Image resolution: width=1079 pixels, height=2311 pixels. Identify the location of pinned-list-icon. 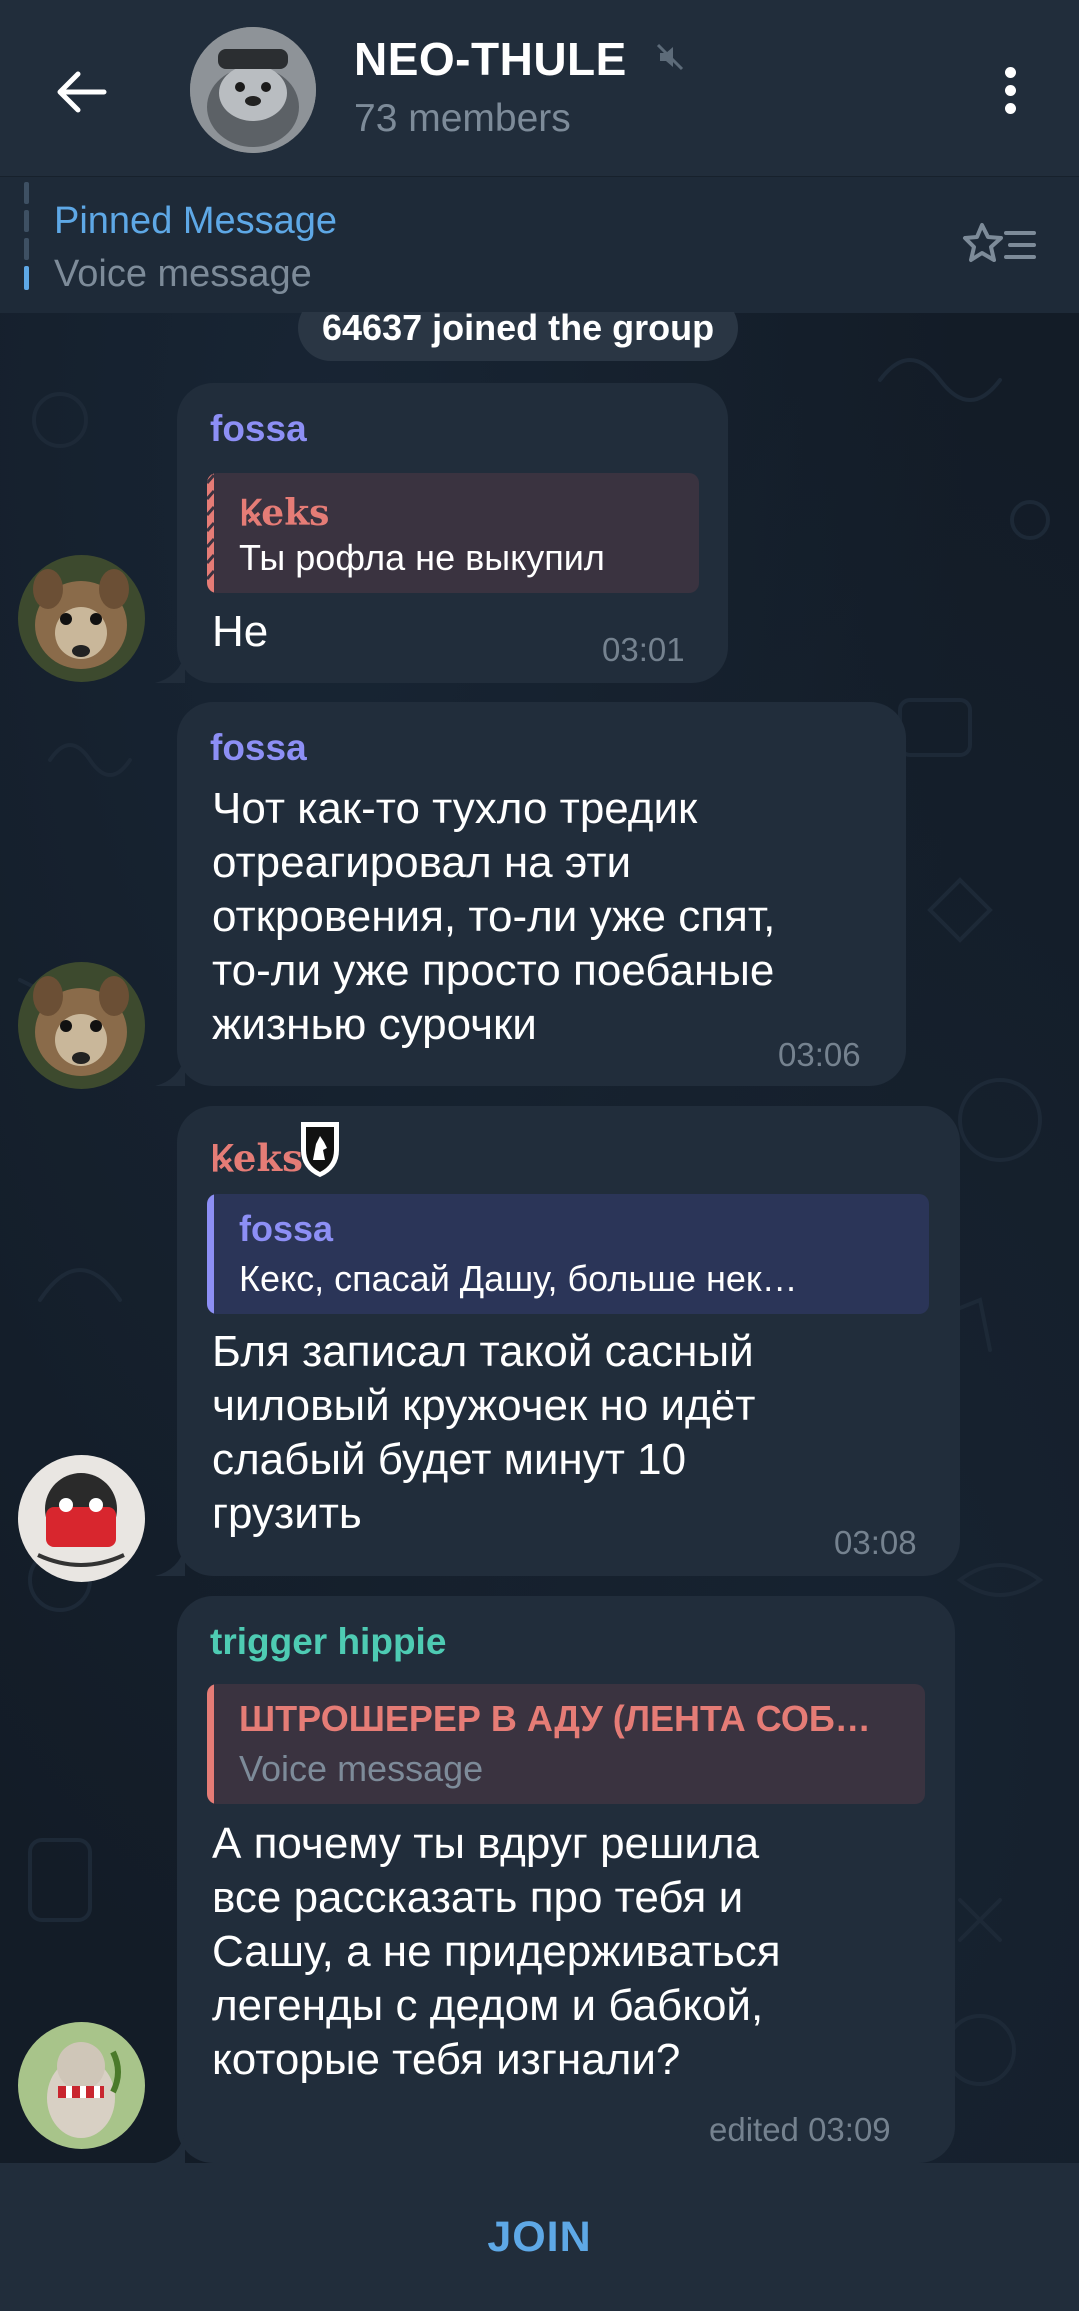
(1000, 243).